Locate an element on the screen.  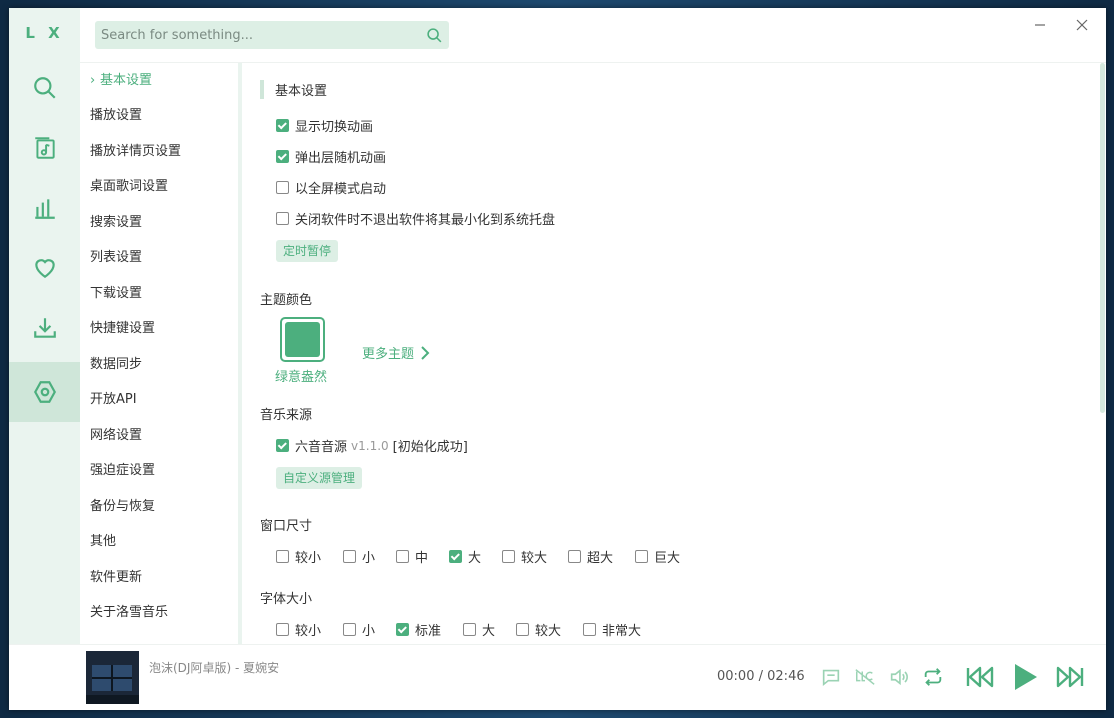
rail-settings-button is located at coordinates (44, 392).